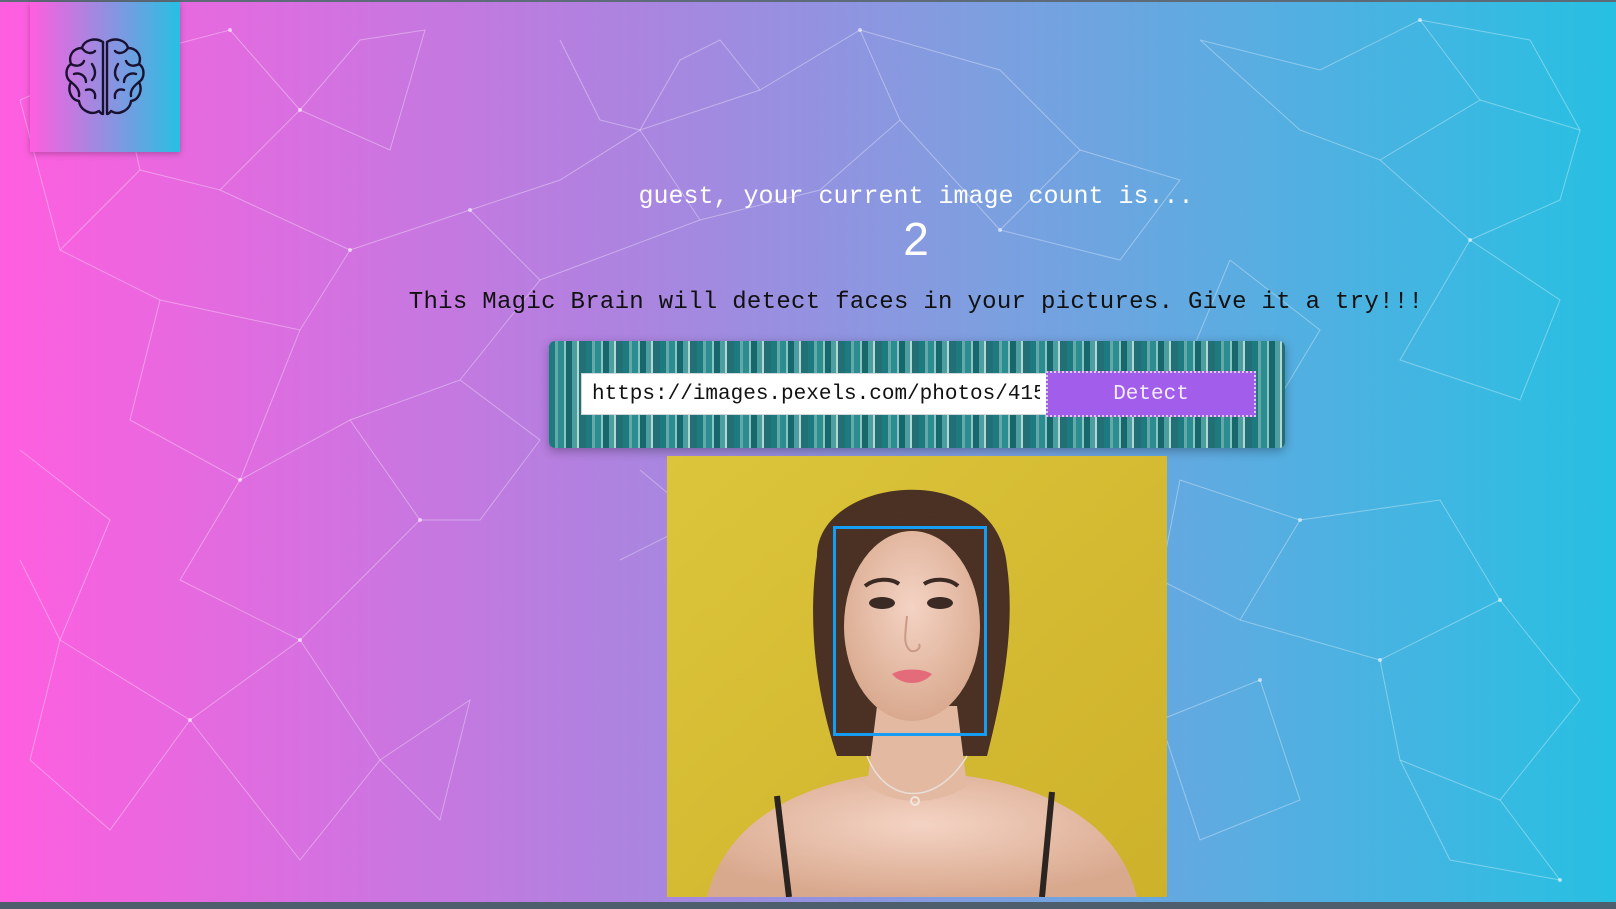  Describe the element at coordinates (808, 222) in the screenshot. I see `rank-section: guest, your current image count is... 2` at that location.